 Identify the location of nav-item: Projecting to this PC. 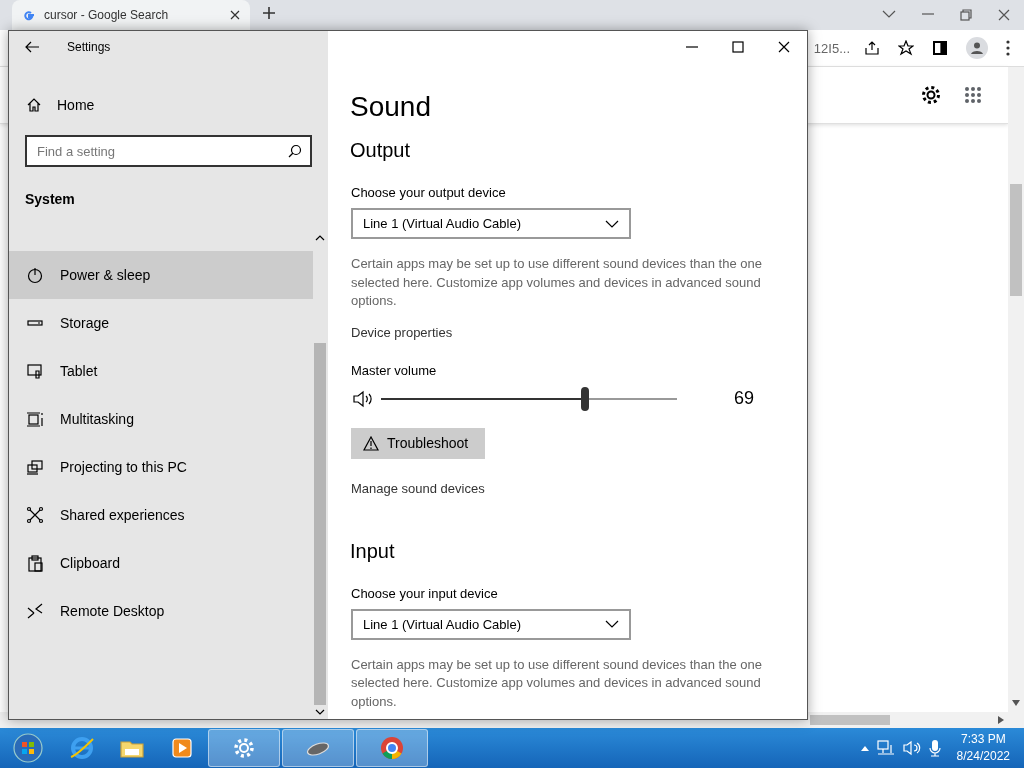
(161, 467).